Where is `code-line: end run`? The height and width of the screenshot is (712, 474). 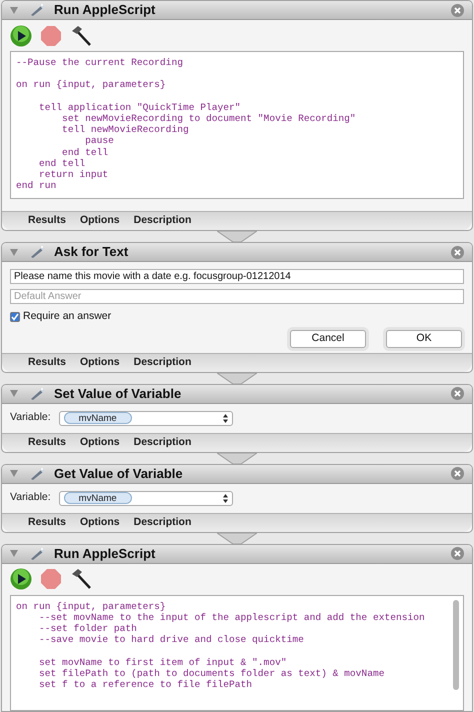 code-line: end run is located at coordinates (37, 186).